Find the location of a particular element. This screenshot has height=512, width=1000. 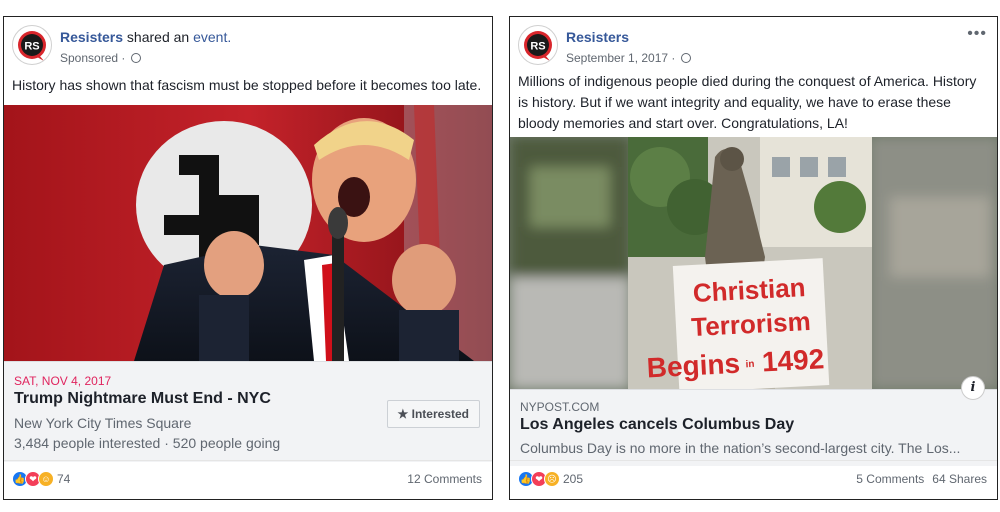

event-title: Trump Nightmare Must End - NYC is located at coordinates (142, 399).